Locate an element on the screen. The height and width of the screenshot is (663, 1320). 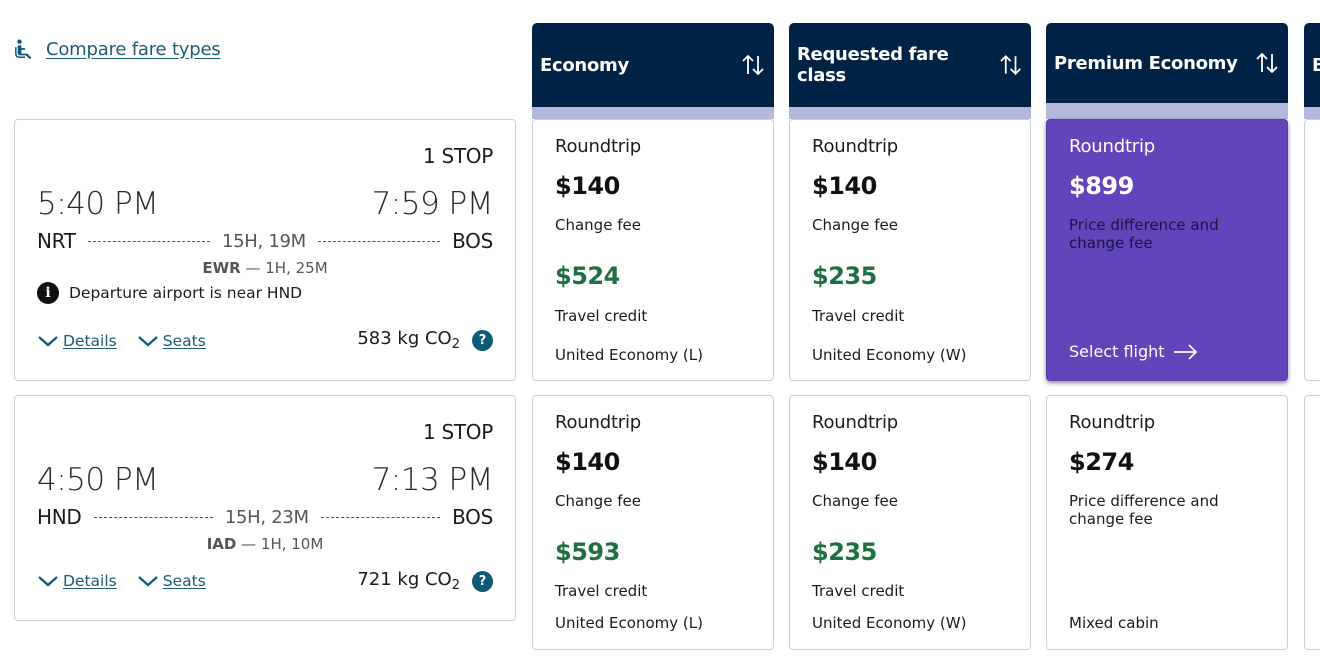
info-icon: i is located at coordinates (48, 293).